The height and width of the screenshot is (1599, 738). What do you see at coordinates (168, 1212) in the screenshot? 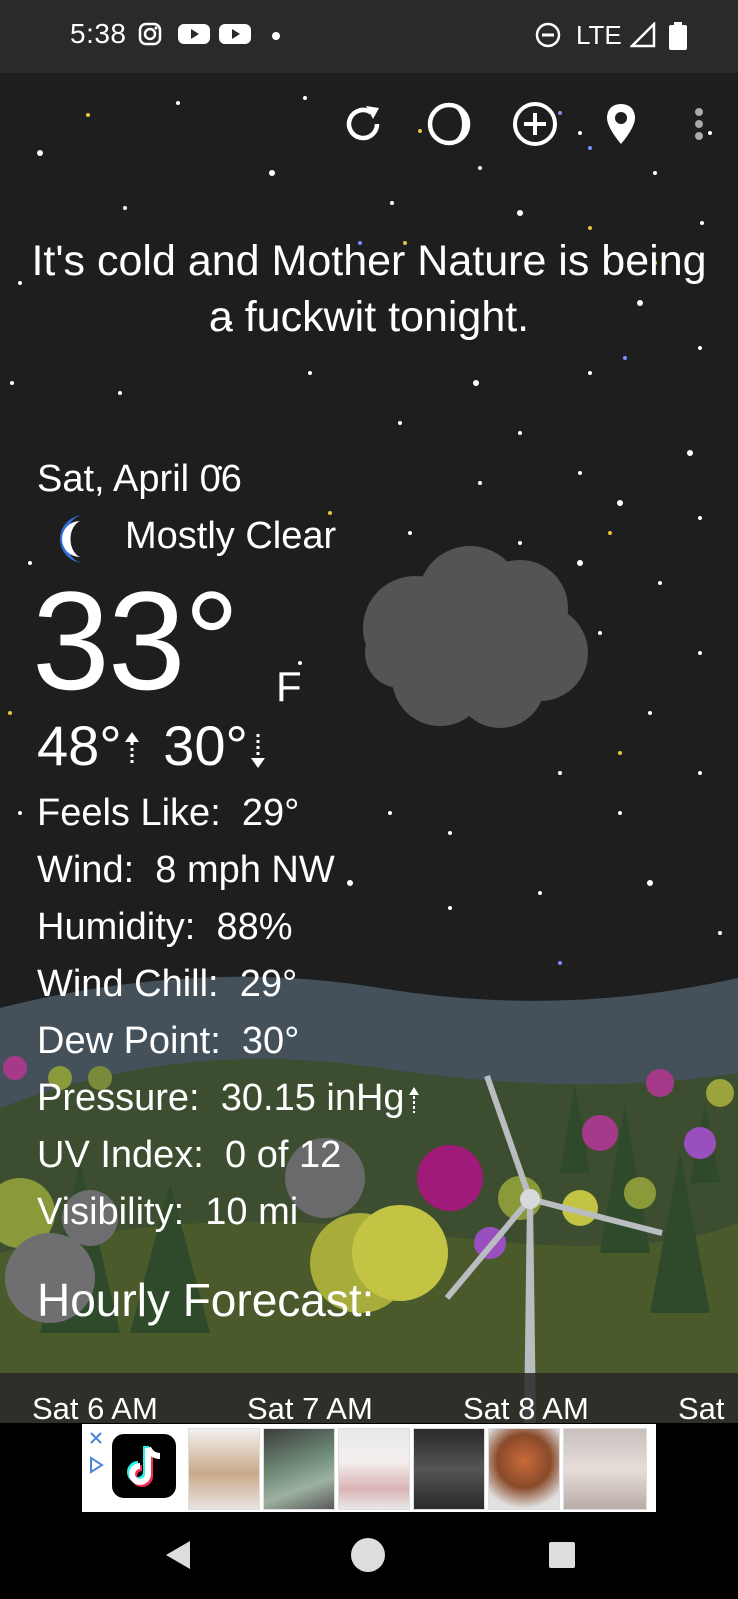
I see `visibility-row: Visibility: 10 mi` at bounding box center [168, 1212].